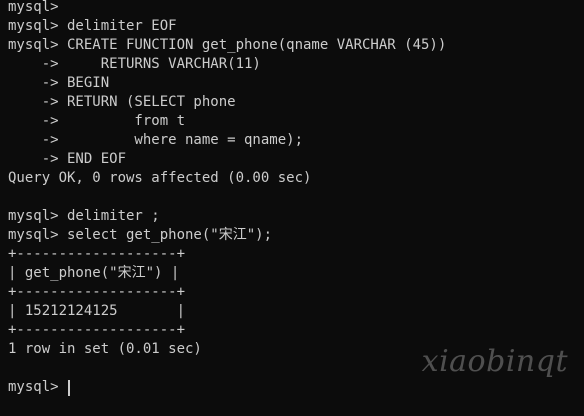  I want to click on result-table-row: | 15212124125 |, so click(97, 311).